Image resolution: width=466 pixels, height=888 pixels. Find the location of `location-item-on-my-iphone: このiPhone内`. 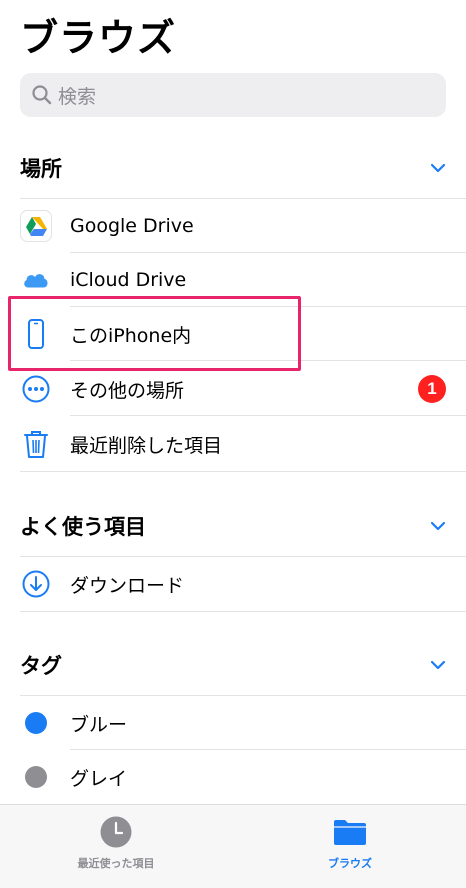

location-item-on-my-iphone: このiPhone内 is located at coordinates (243, 334).